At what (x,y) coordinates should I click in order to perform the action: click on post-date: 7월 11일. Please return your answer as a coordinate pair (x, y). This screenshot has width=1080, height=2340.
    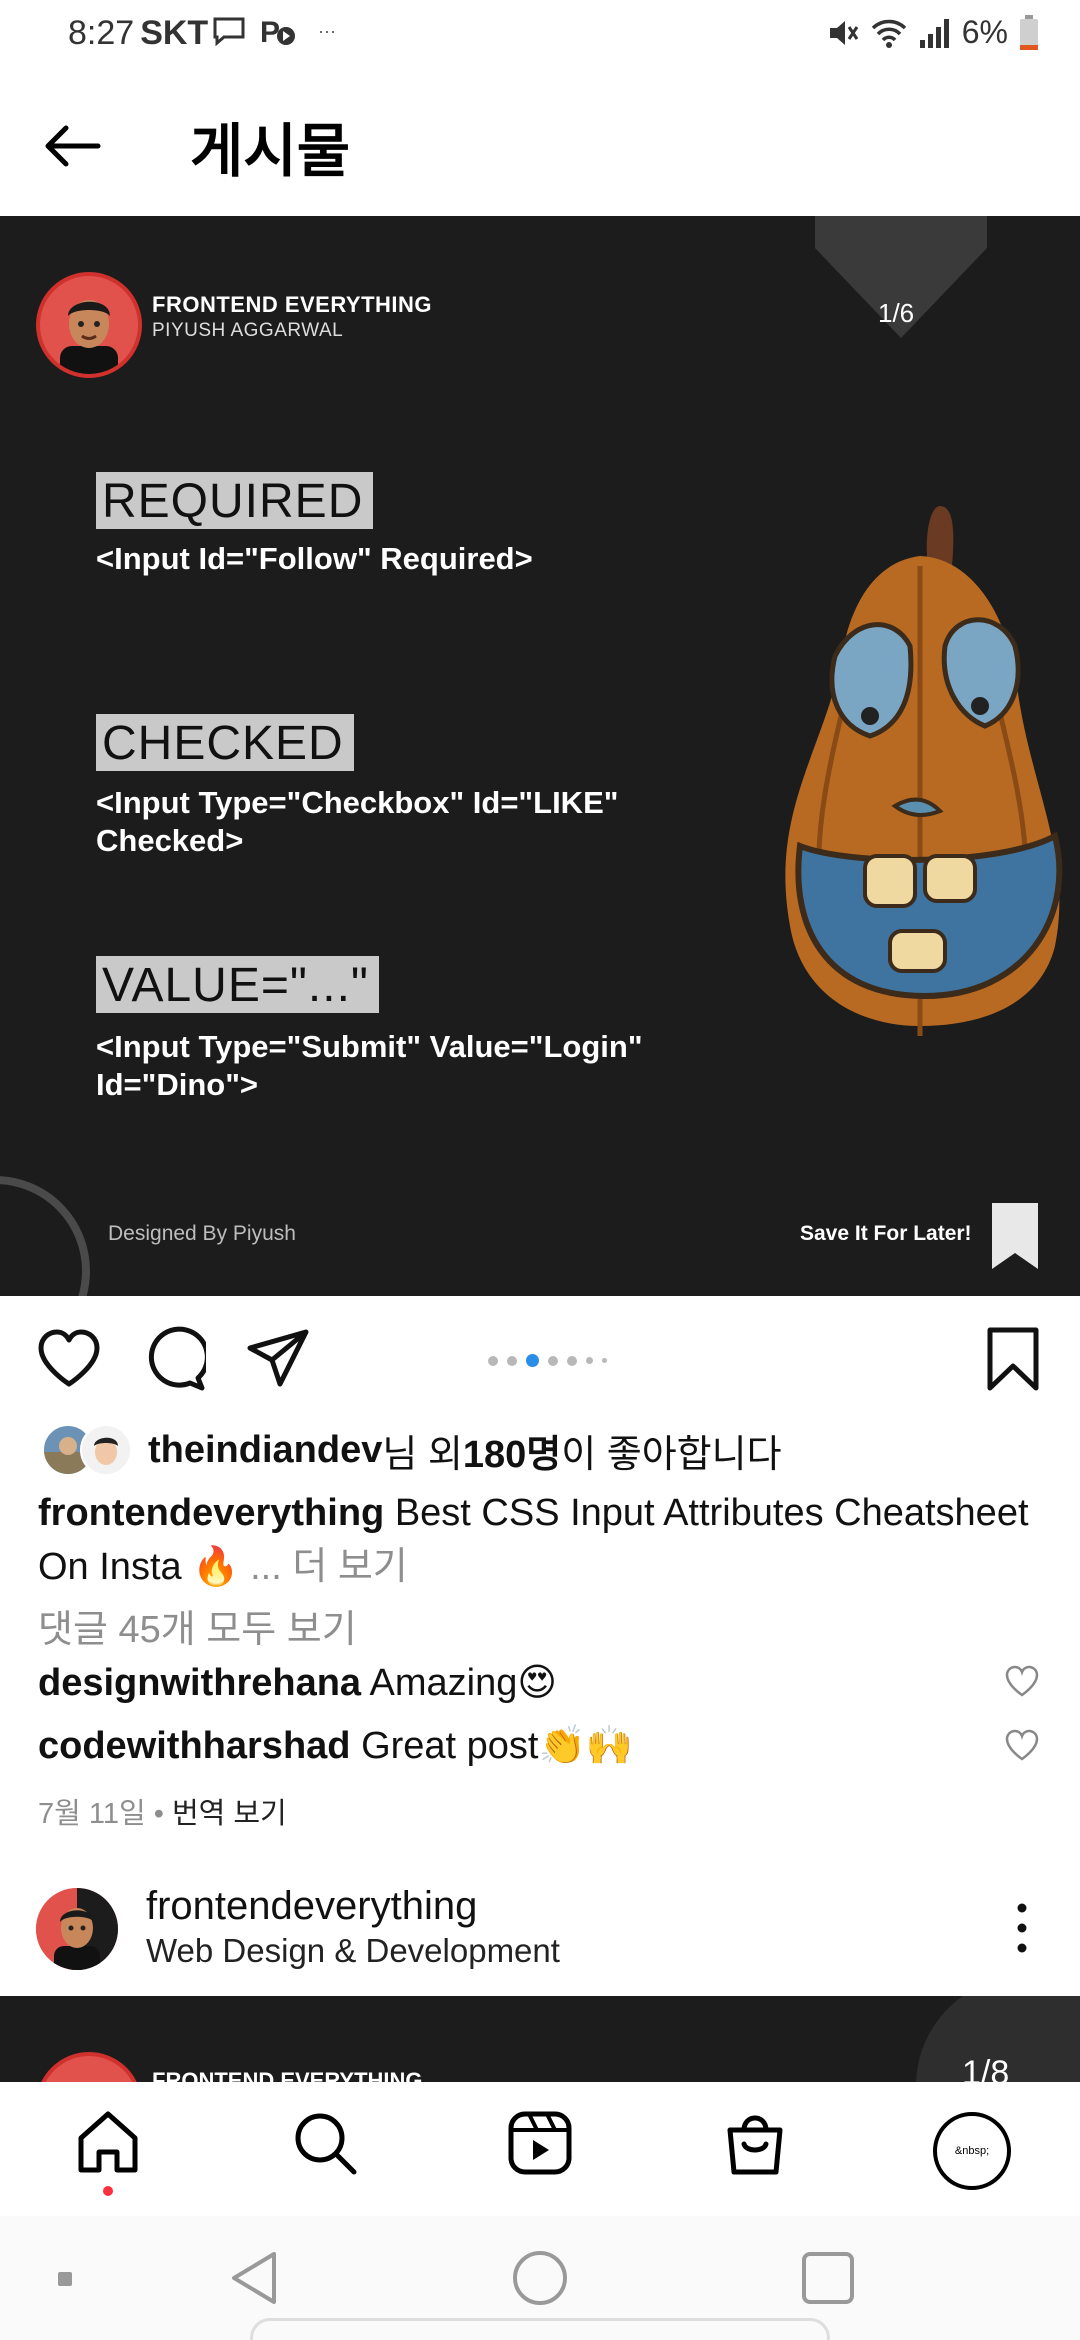
    Looking at the image, I should click on (92, 1814).